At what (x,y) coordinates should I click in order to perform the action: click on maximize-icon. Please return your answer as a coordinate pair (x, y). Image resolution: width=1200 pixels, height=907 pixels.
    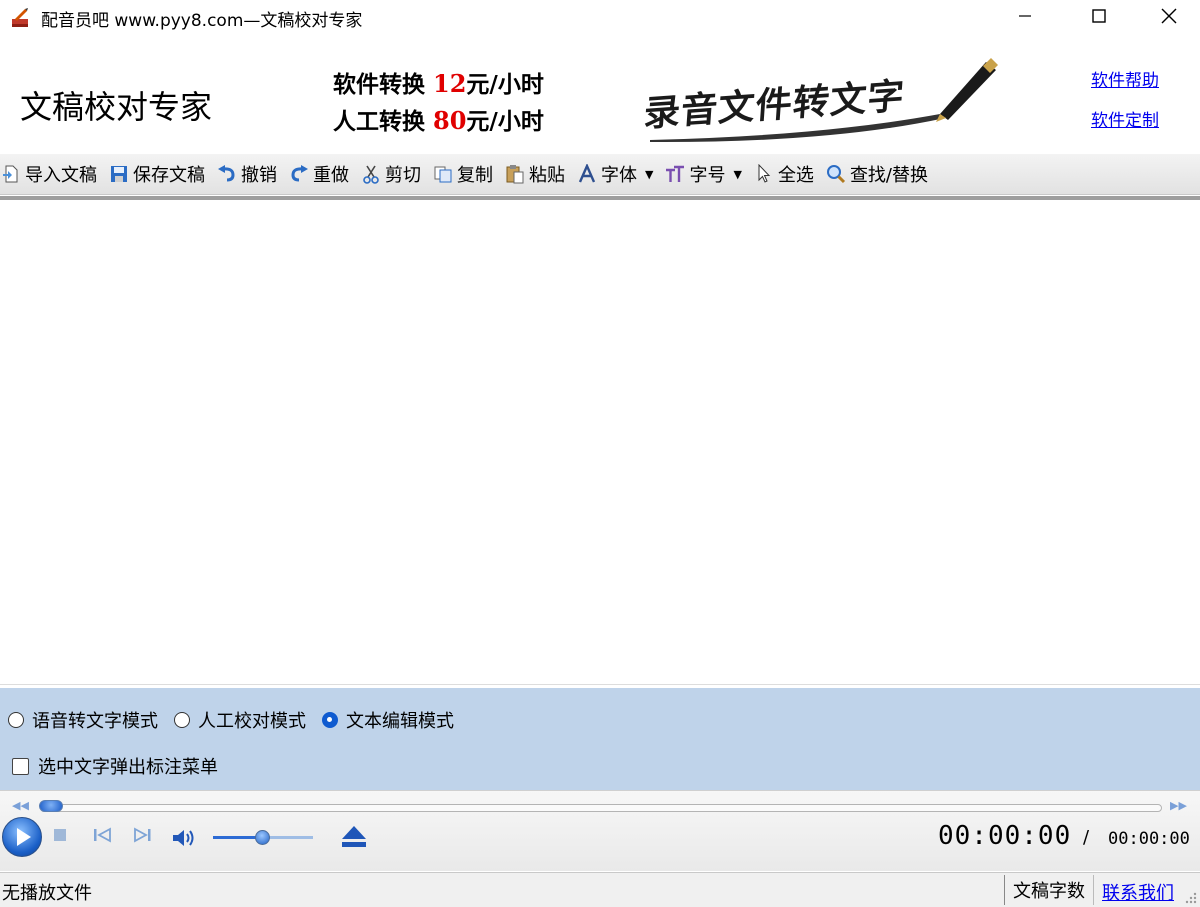
    Looking at the image, I should click on (1099, 16).